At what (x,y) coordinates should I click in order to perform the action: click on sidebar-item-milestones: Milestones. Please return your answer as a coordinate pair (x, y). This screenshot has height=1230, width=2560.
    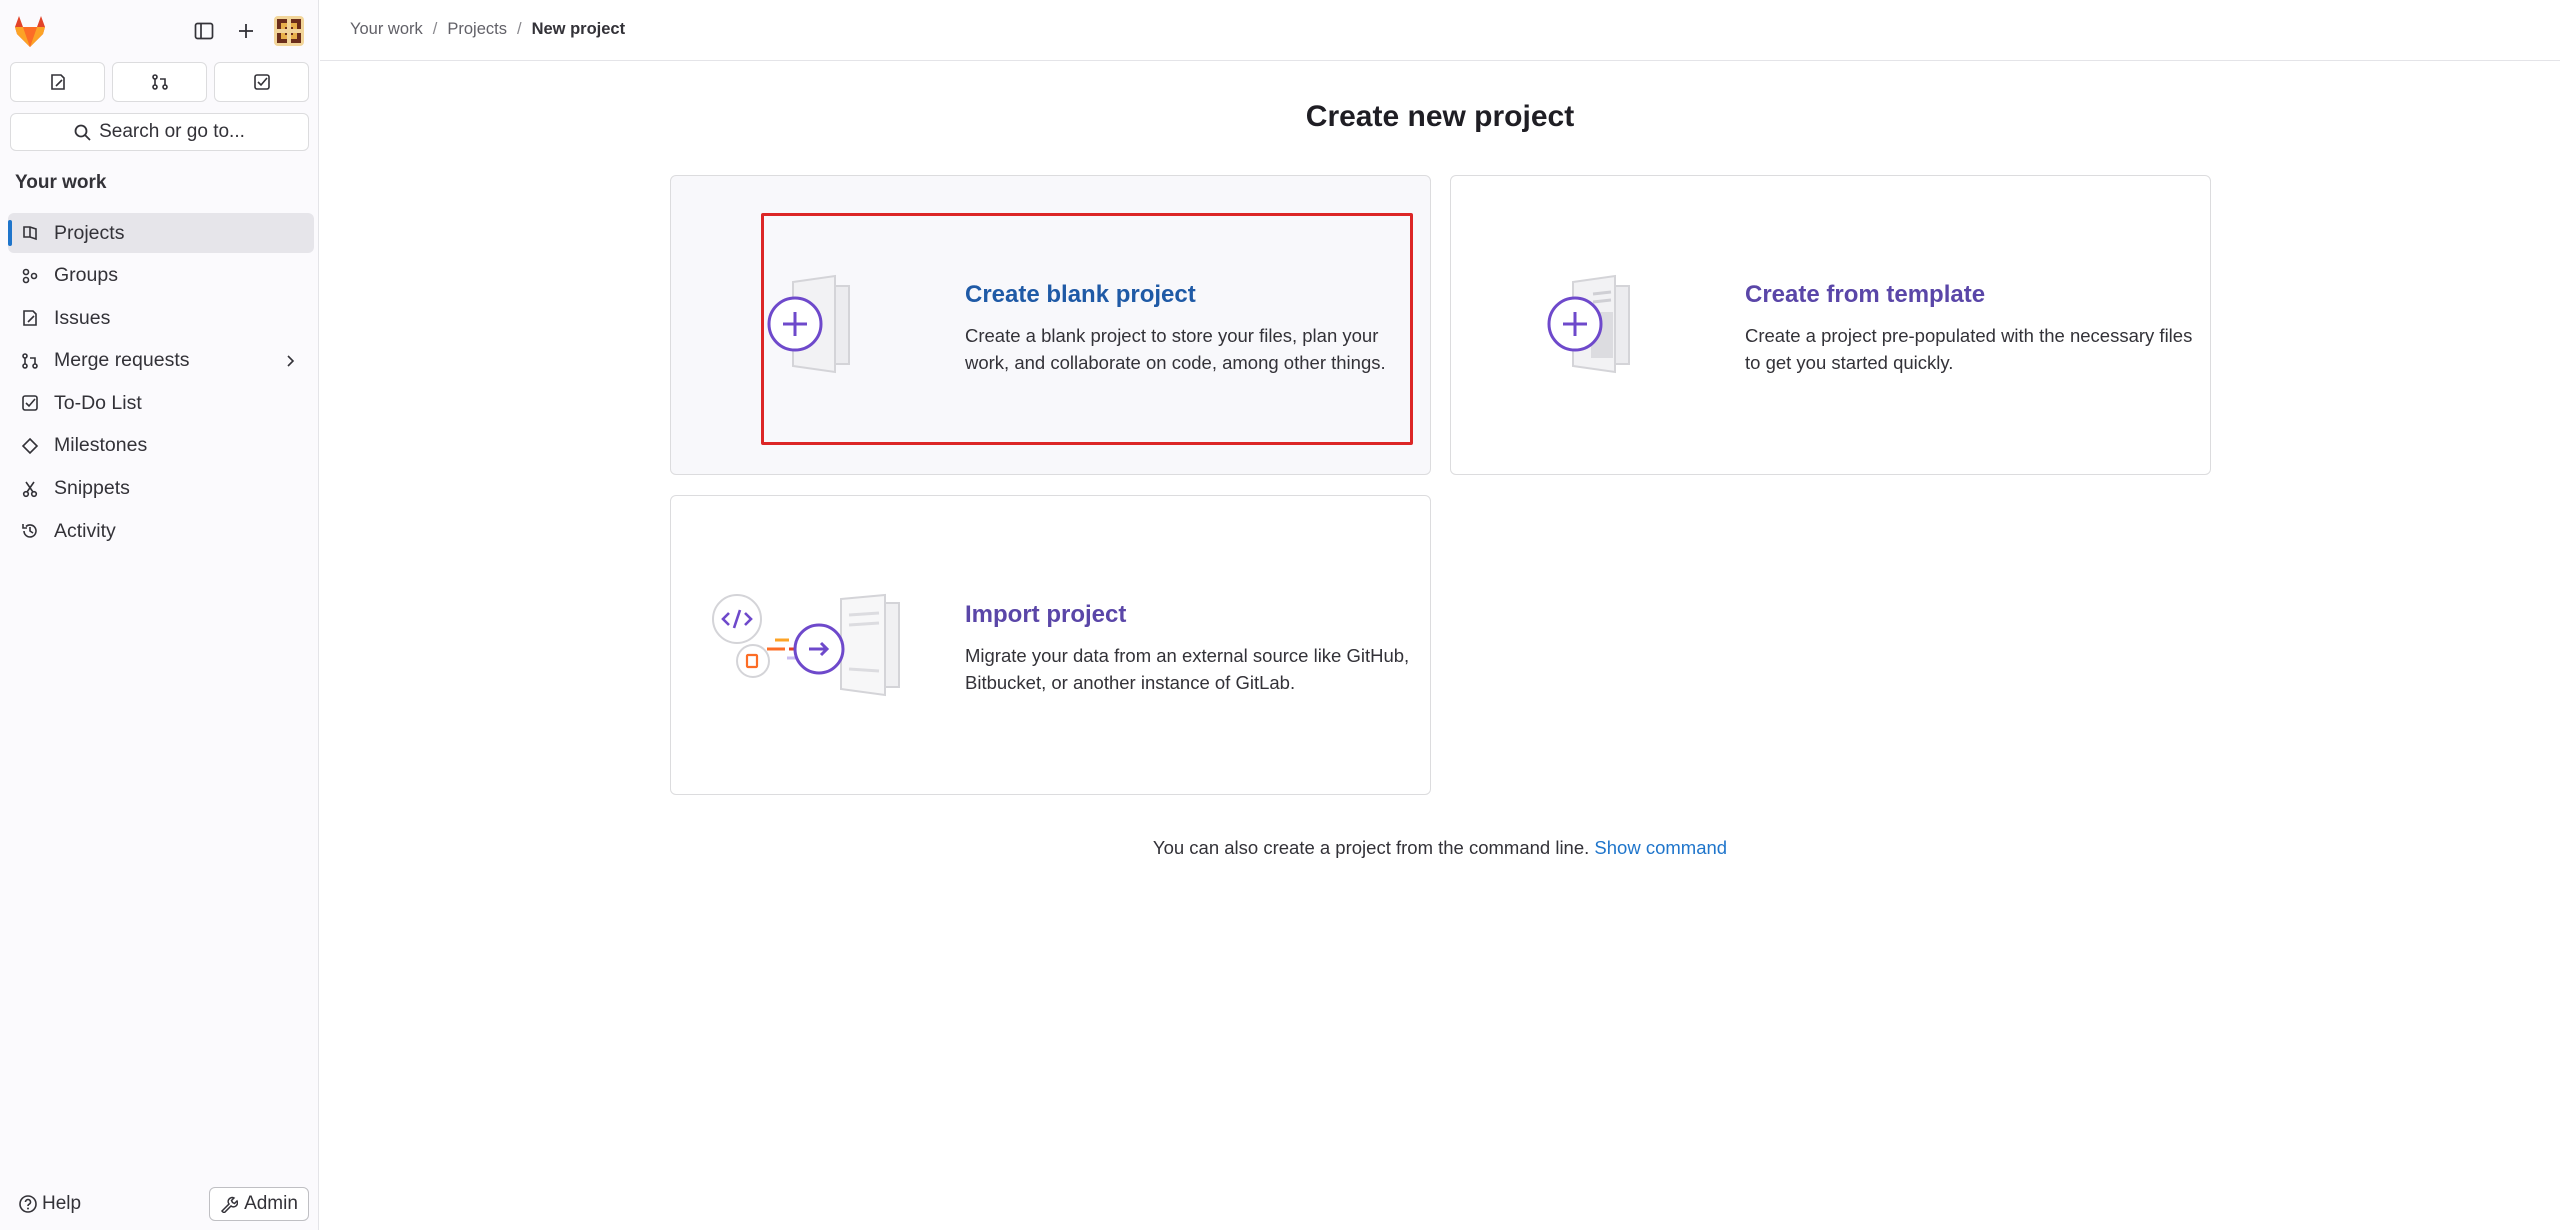
    Looking at the image, I should click on (161, 446).